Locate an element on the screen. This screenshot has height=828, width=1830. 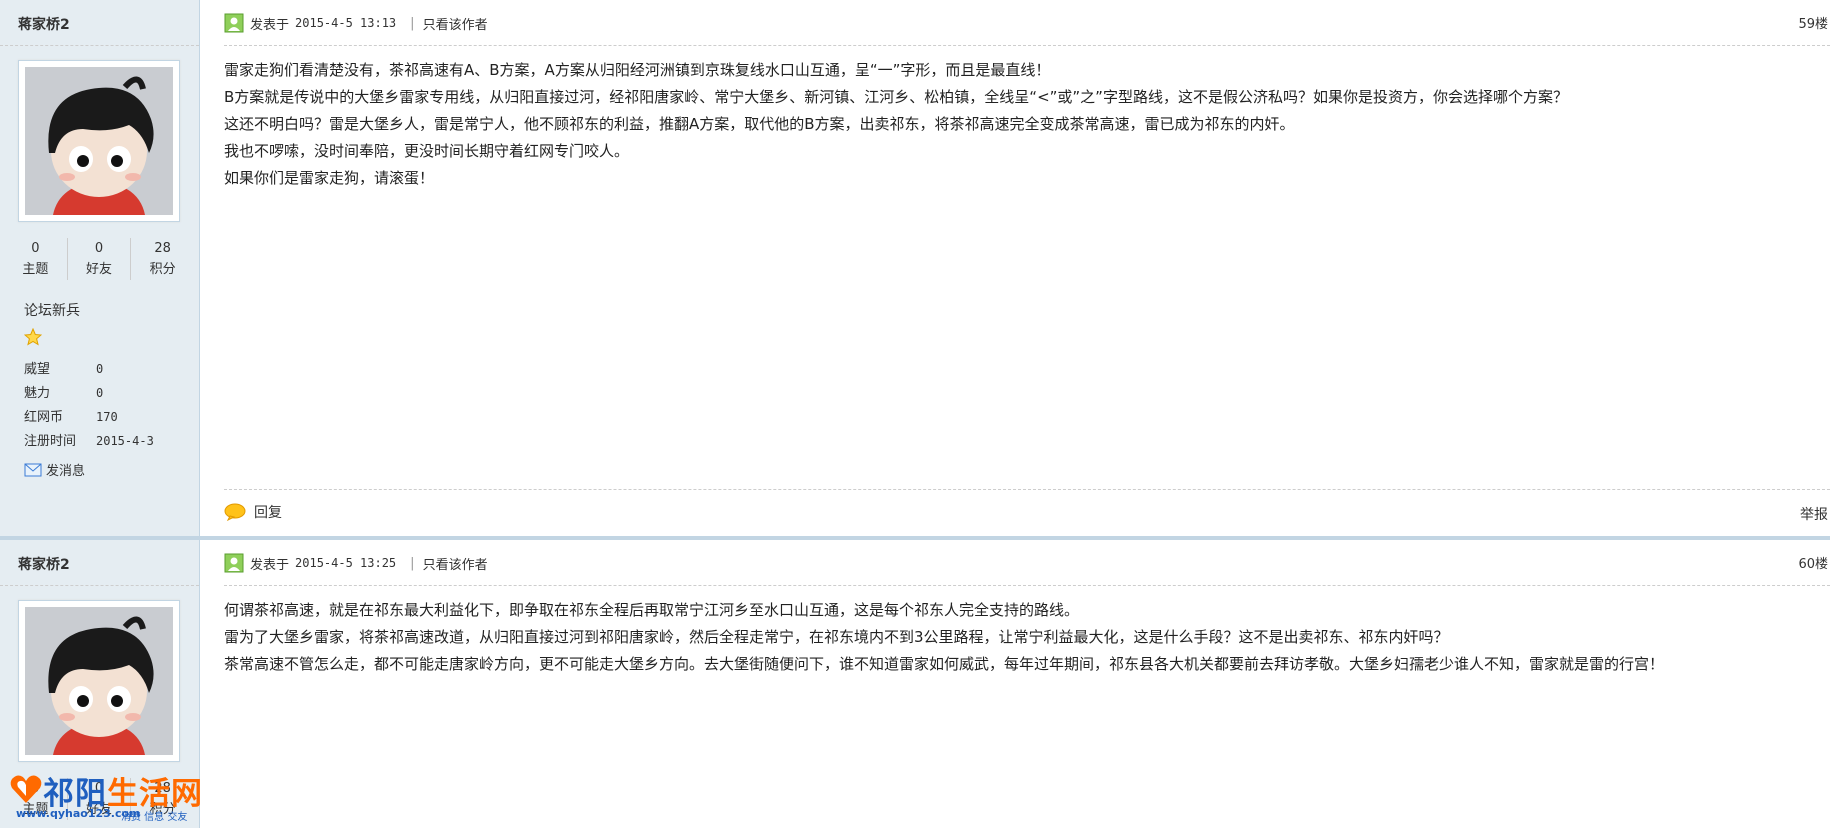
heart-logo-icon is located at coordinates (26, 789).